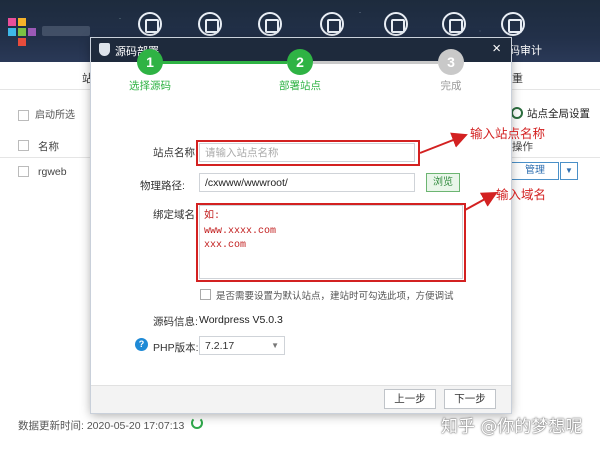  Describe the element at coordinates (458, 171) in the screenshot. I see `annotation-arrows` at that location.